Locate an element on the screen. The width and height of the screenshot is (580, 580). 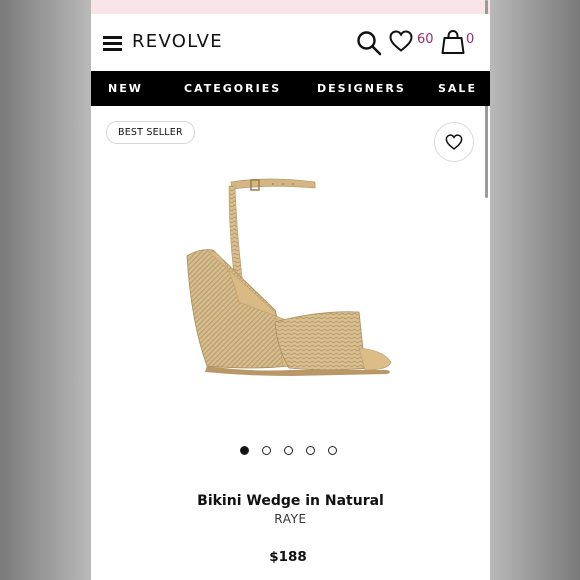
product-brand: RAYE is located at coordinates (290, 519).